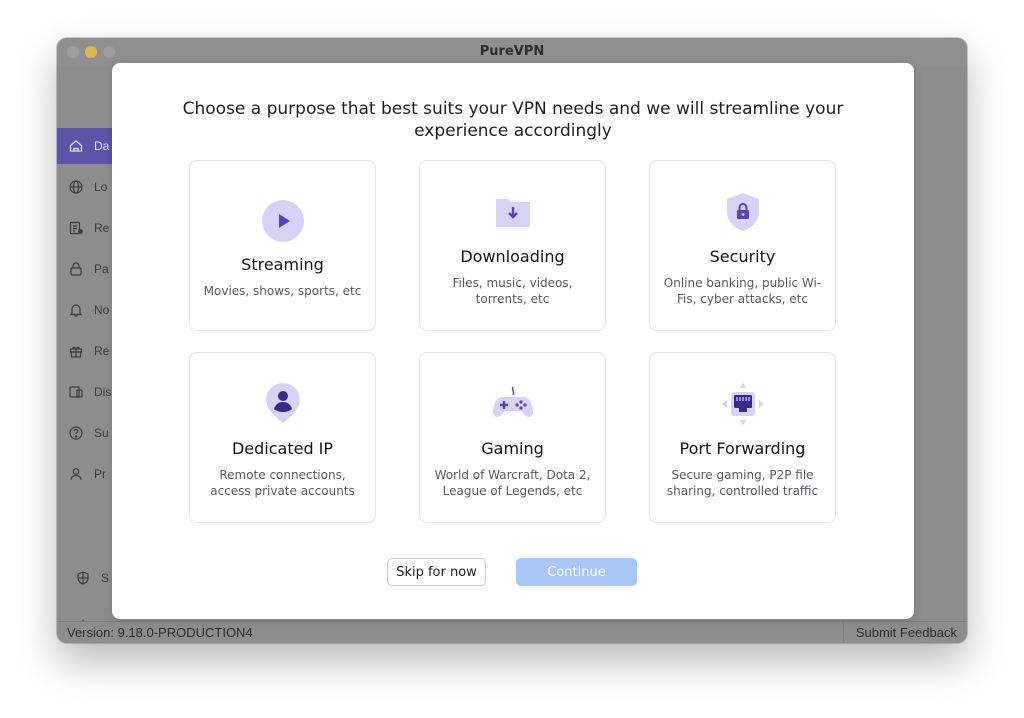  Describe the element at coordinates (512, 256) in the screenshot. I see `card-title: Downloading` at that location.